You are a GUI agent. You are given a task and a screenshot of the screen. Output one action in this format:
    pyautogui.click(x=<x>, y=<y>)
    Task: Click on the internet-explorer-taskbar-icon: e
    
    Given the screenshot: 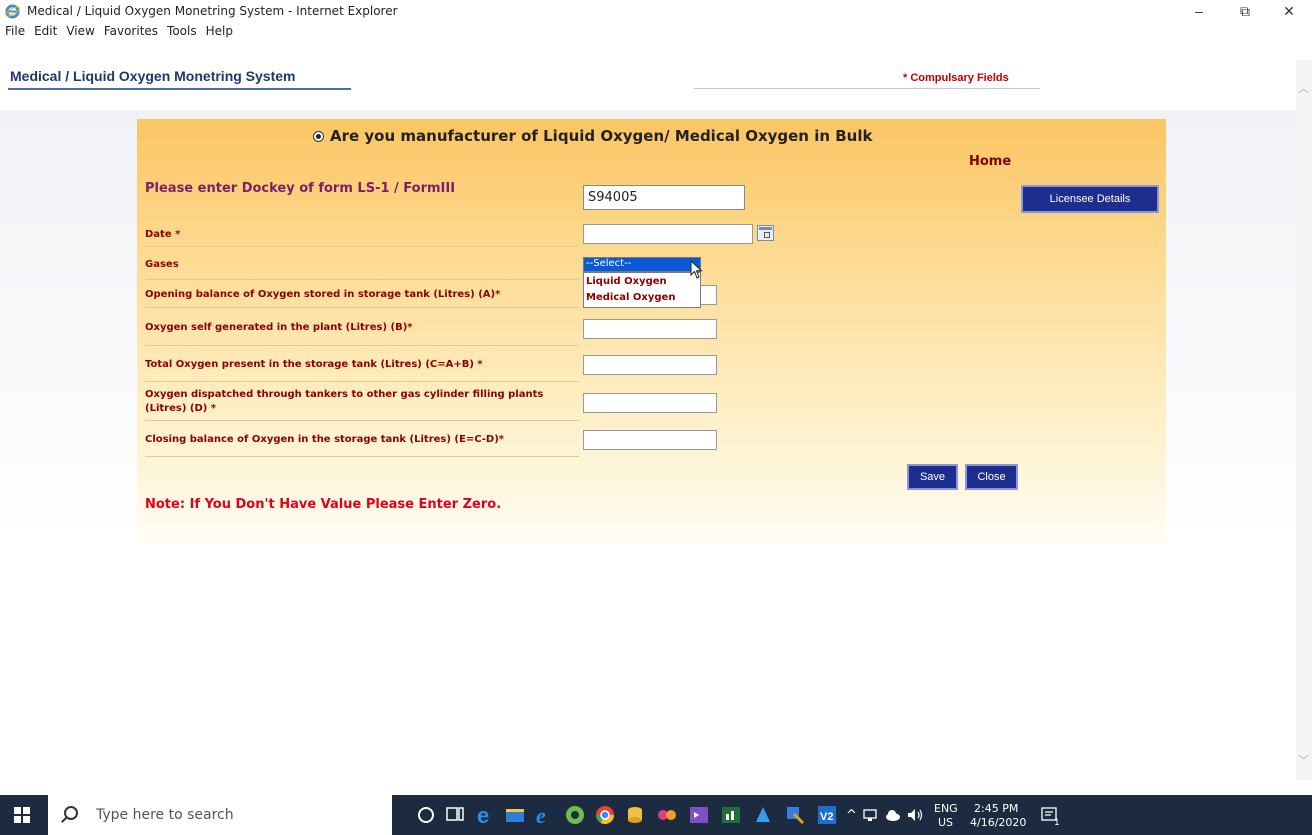 What is the action you would take?
    pyautogui.click(x=545, y=815)
    